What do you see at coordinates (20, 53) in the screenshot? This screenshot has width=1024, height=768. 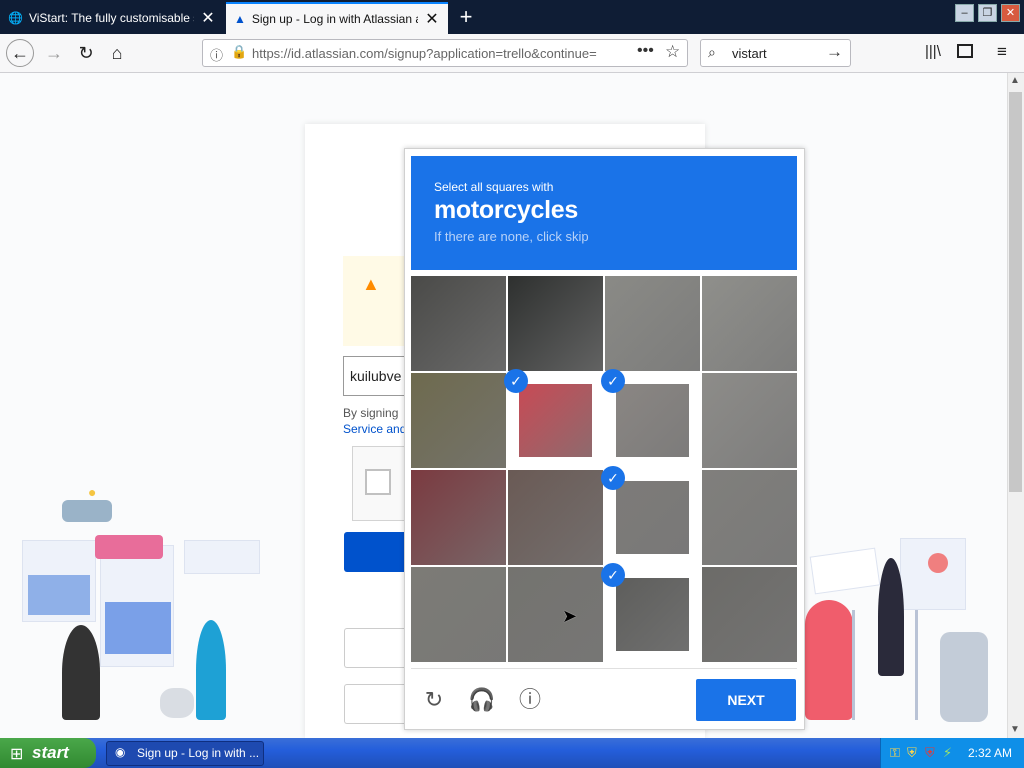 I see `back-arrow-icon: ←` at bounding box center [20, 53].